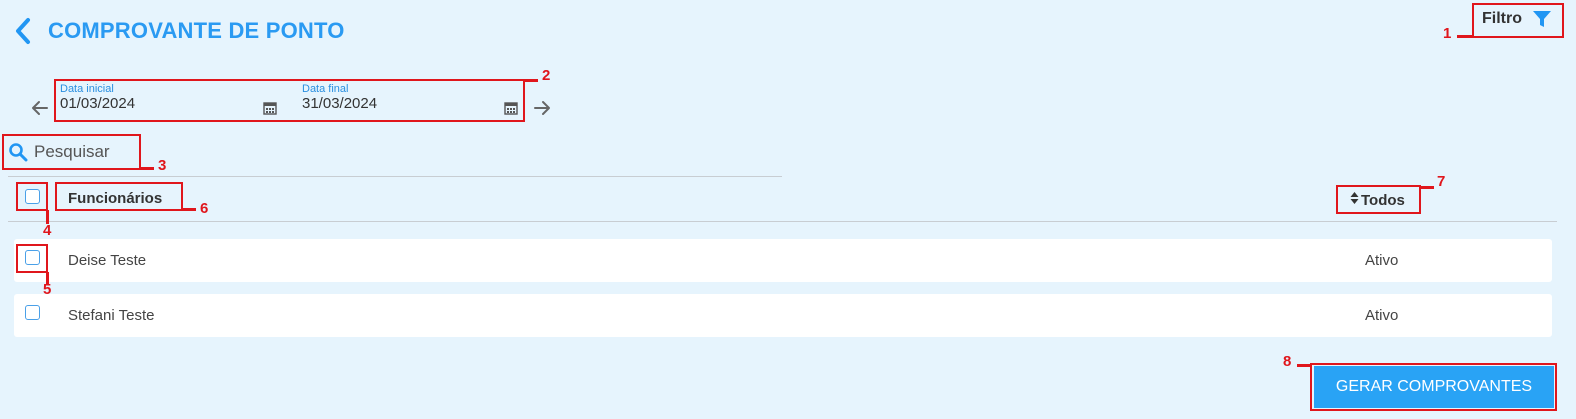 The height and width of the screenshot is (419, 1576). I want to click on page-title: COMPROVANTE DE PONTO, so click(196, 30).